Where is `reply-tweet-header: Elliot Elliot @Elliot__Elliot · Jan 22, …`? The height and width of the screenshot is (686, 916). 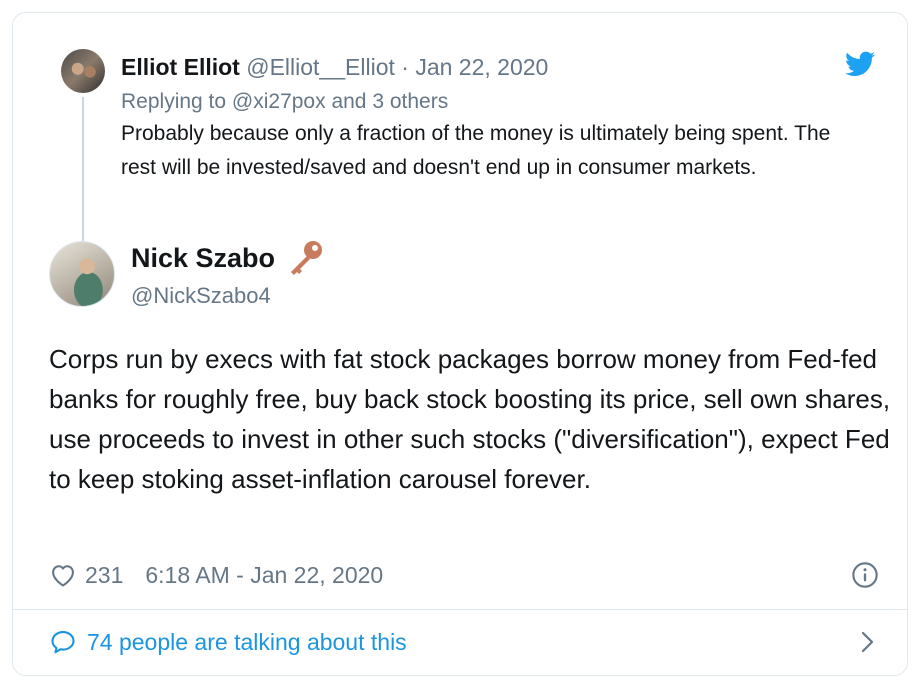 reply-tweet-header: Elliot Elliot @Elliot__Elliot · Jan 22, … is located at coordinates (334, 67).